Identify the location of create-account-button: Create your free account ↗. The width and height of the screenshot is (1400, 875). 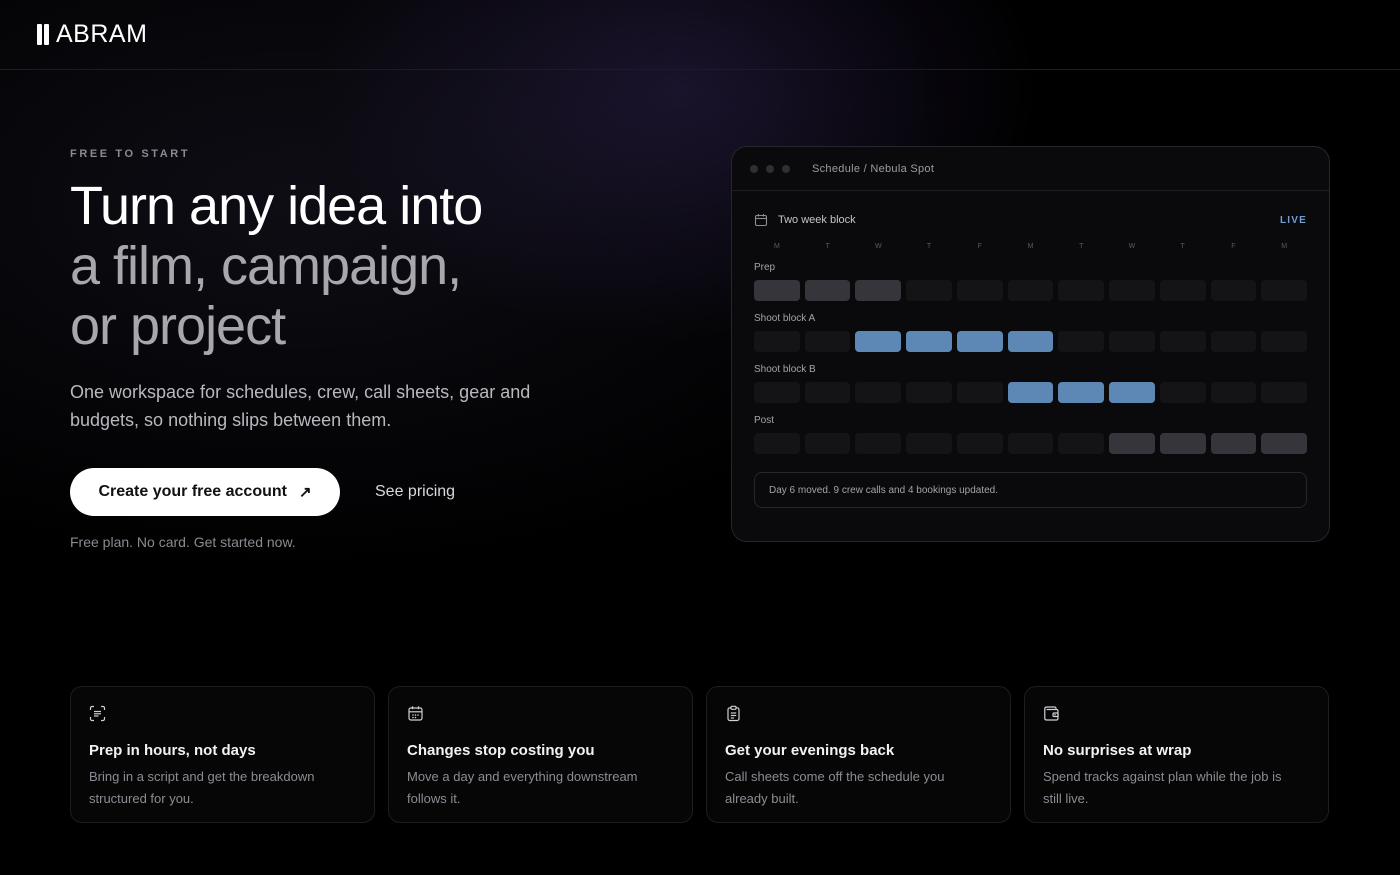
(205, 492).